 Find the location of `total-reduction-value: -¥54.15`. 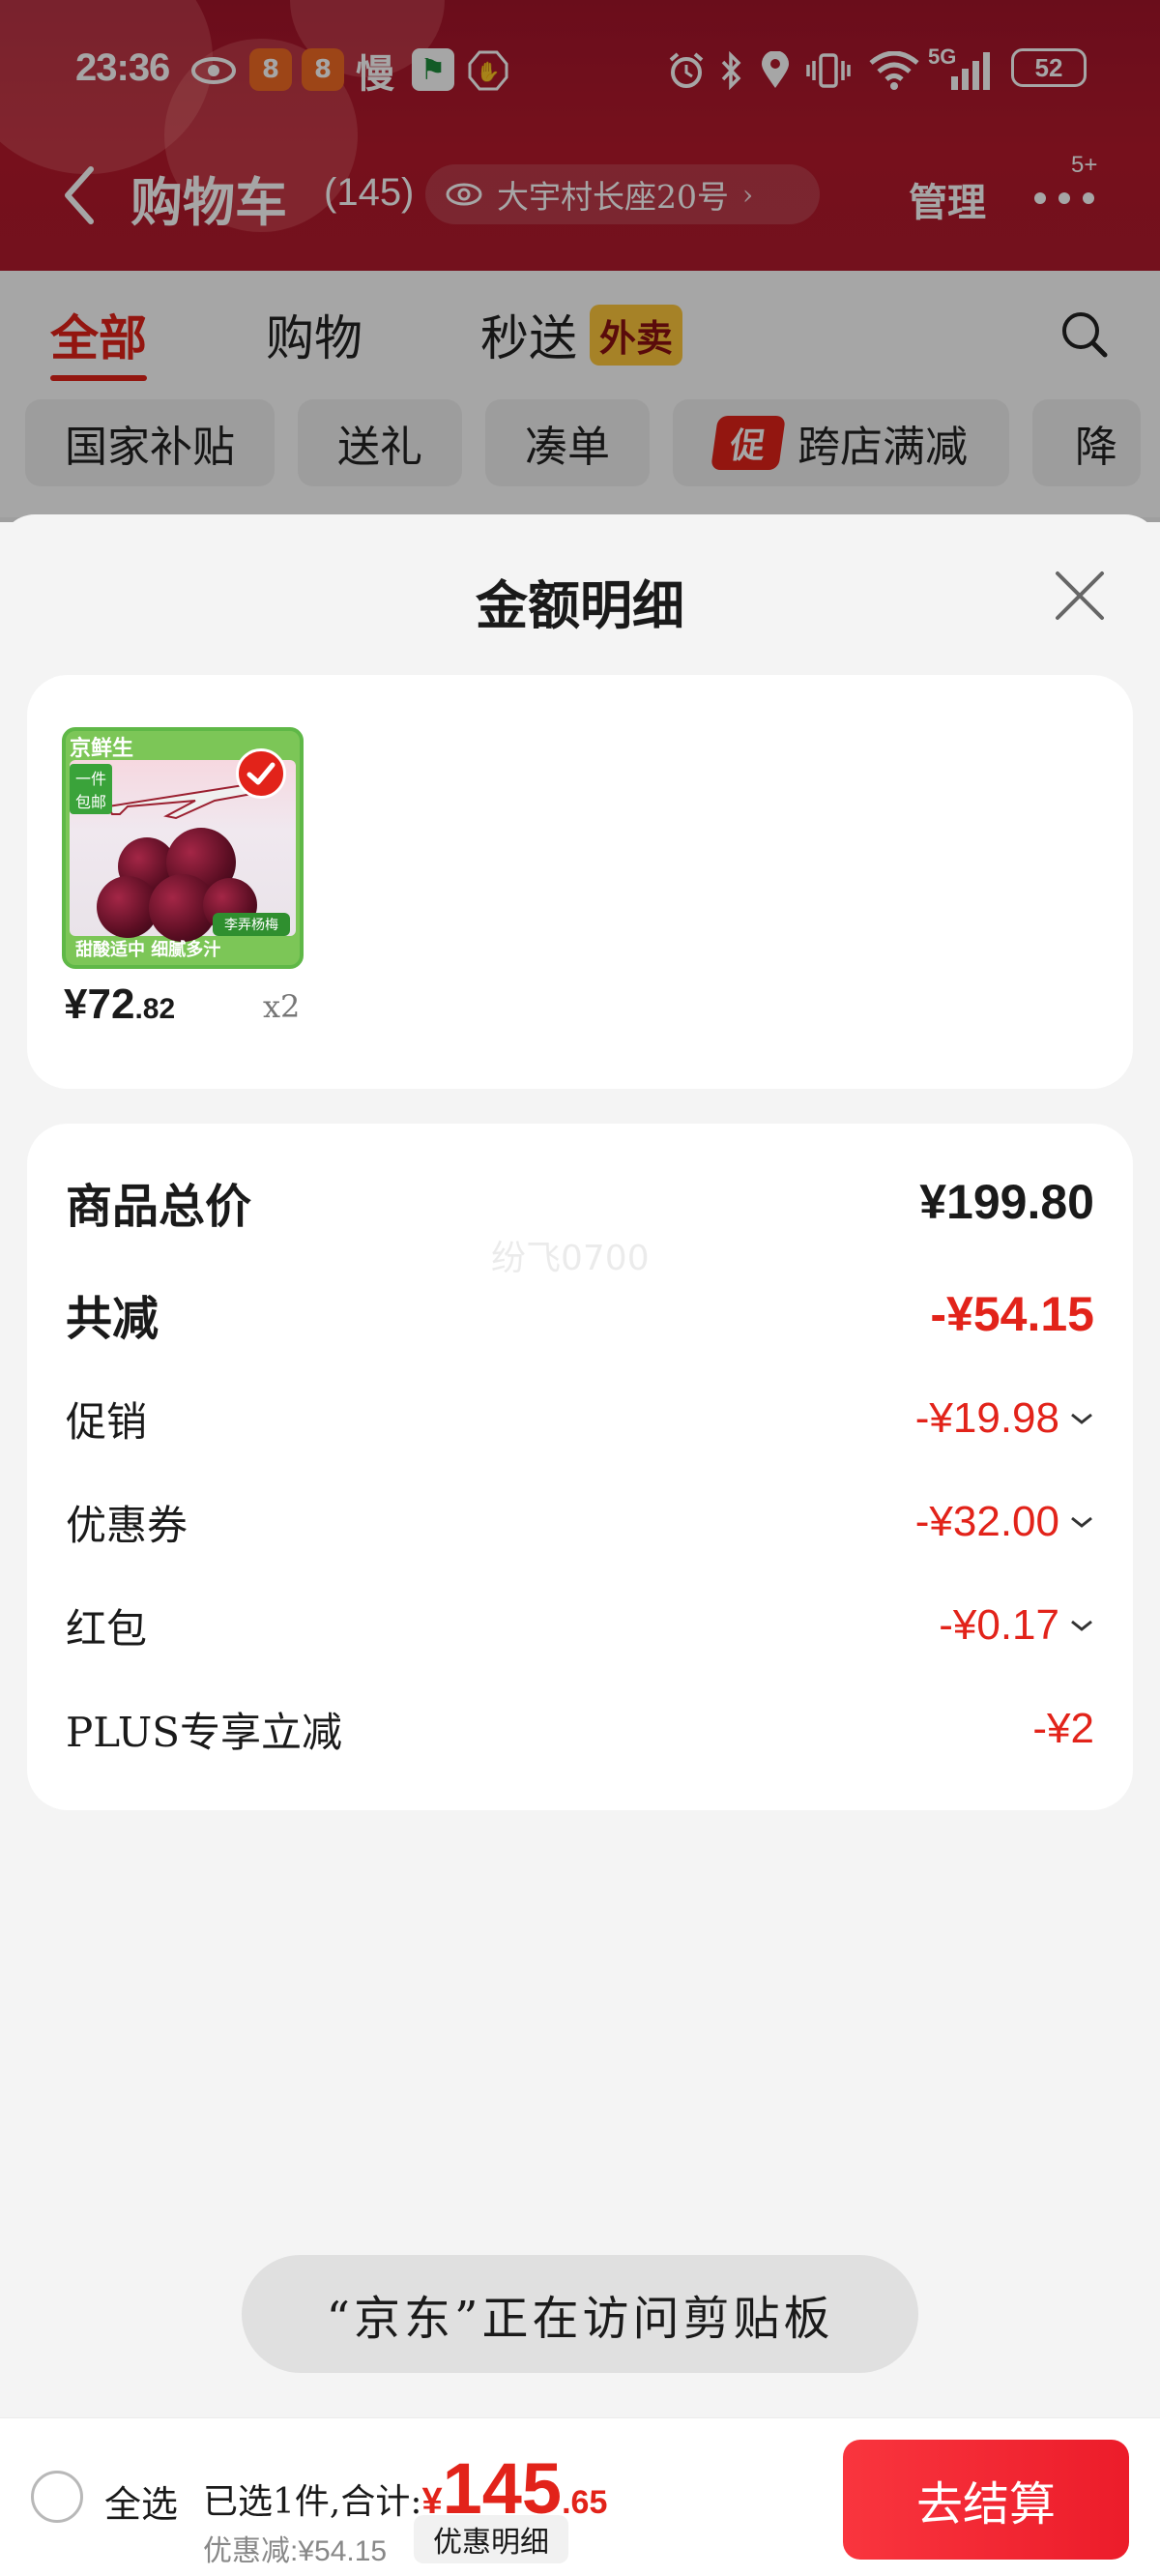

total-reduction-value: -¥54.15 is located at coordinates (1012, 1314).